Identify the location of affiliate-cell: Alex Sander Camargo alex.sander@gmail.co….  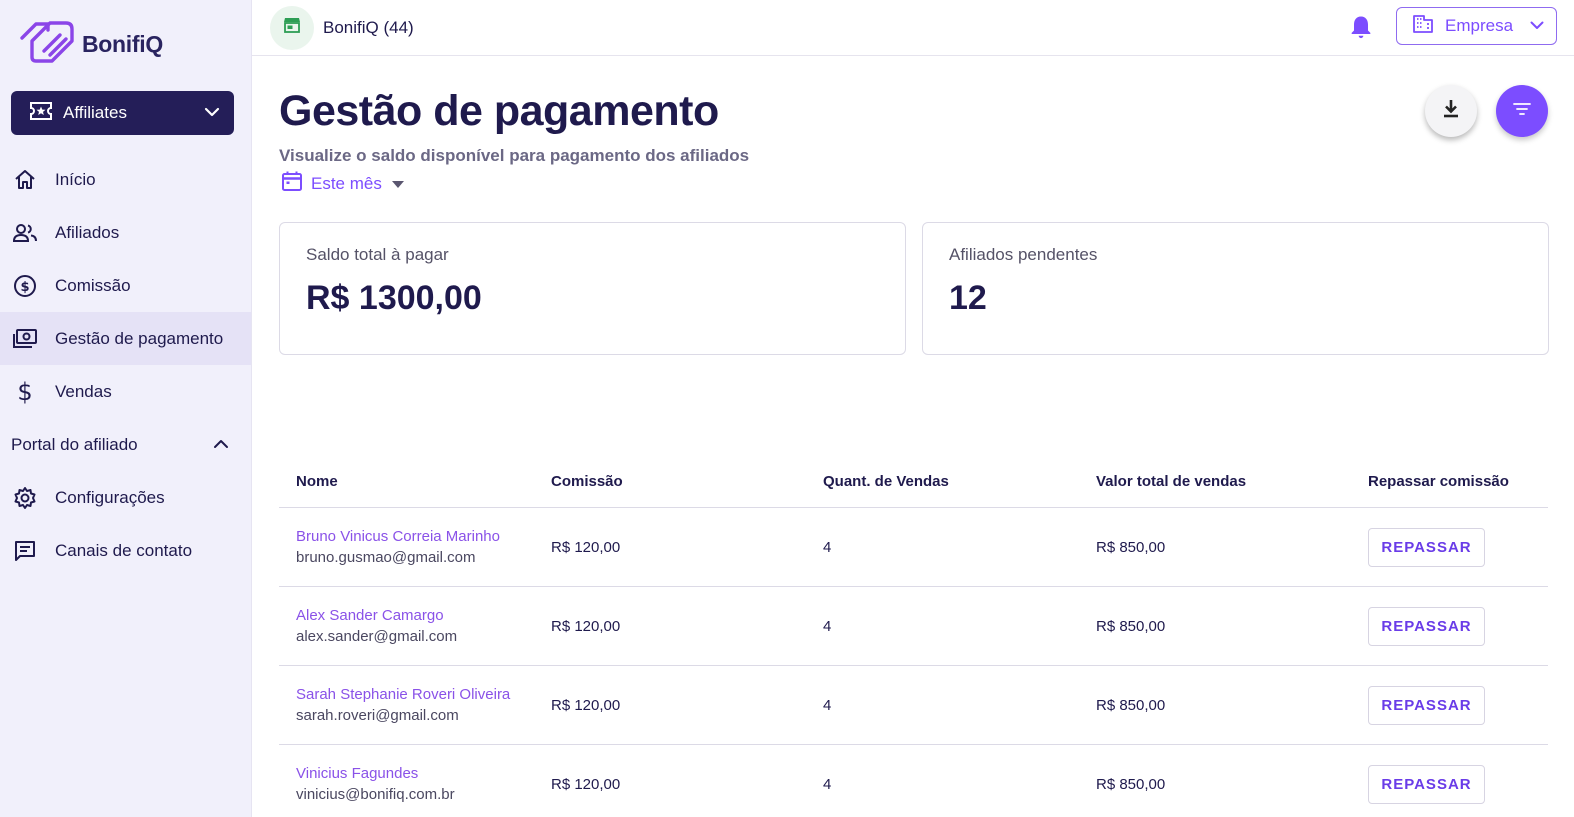
(415, 626).